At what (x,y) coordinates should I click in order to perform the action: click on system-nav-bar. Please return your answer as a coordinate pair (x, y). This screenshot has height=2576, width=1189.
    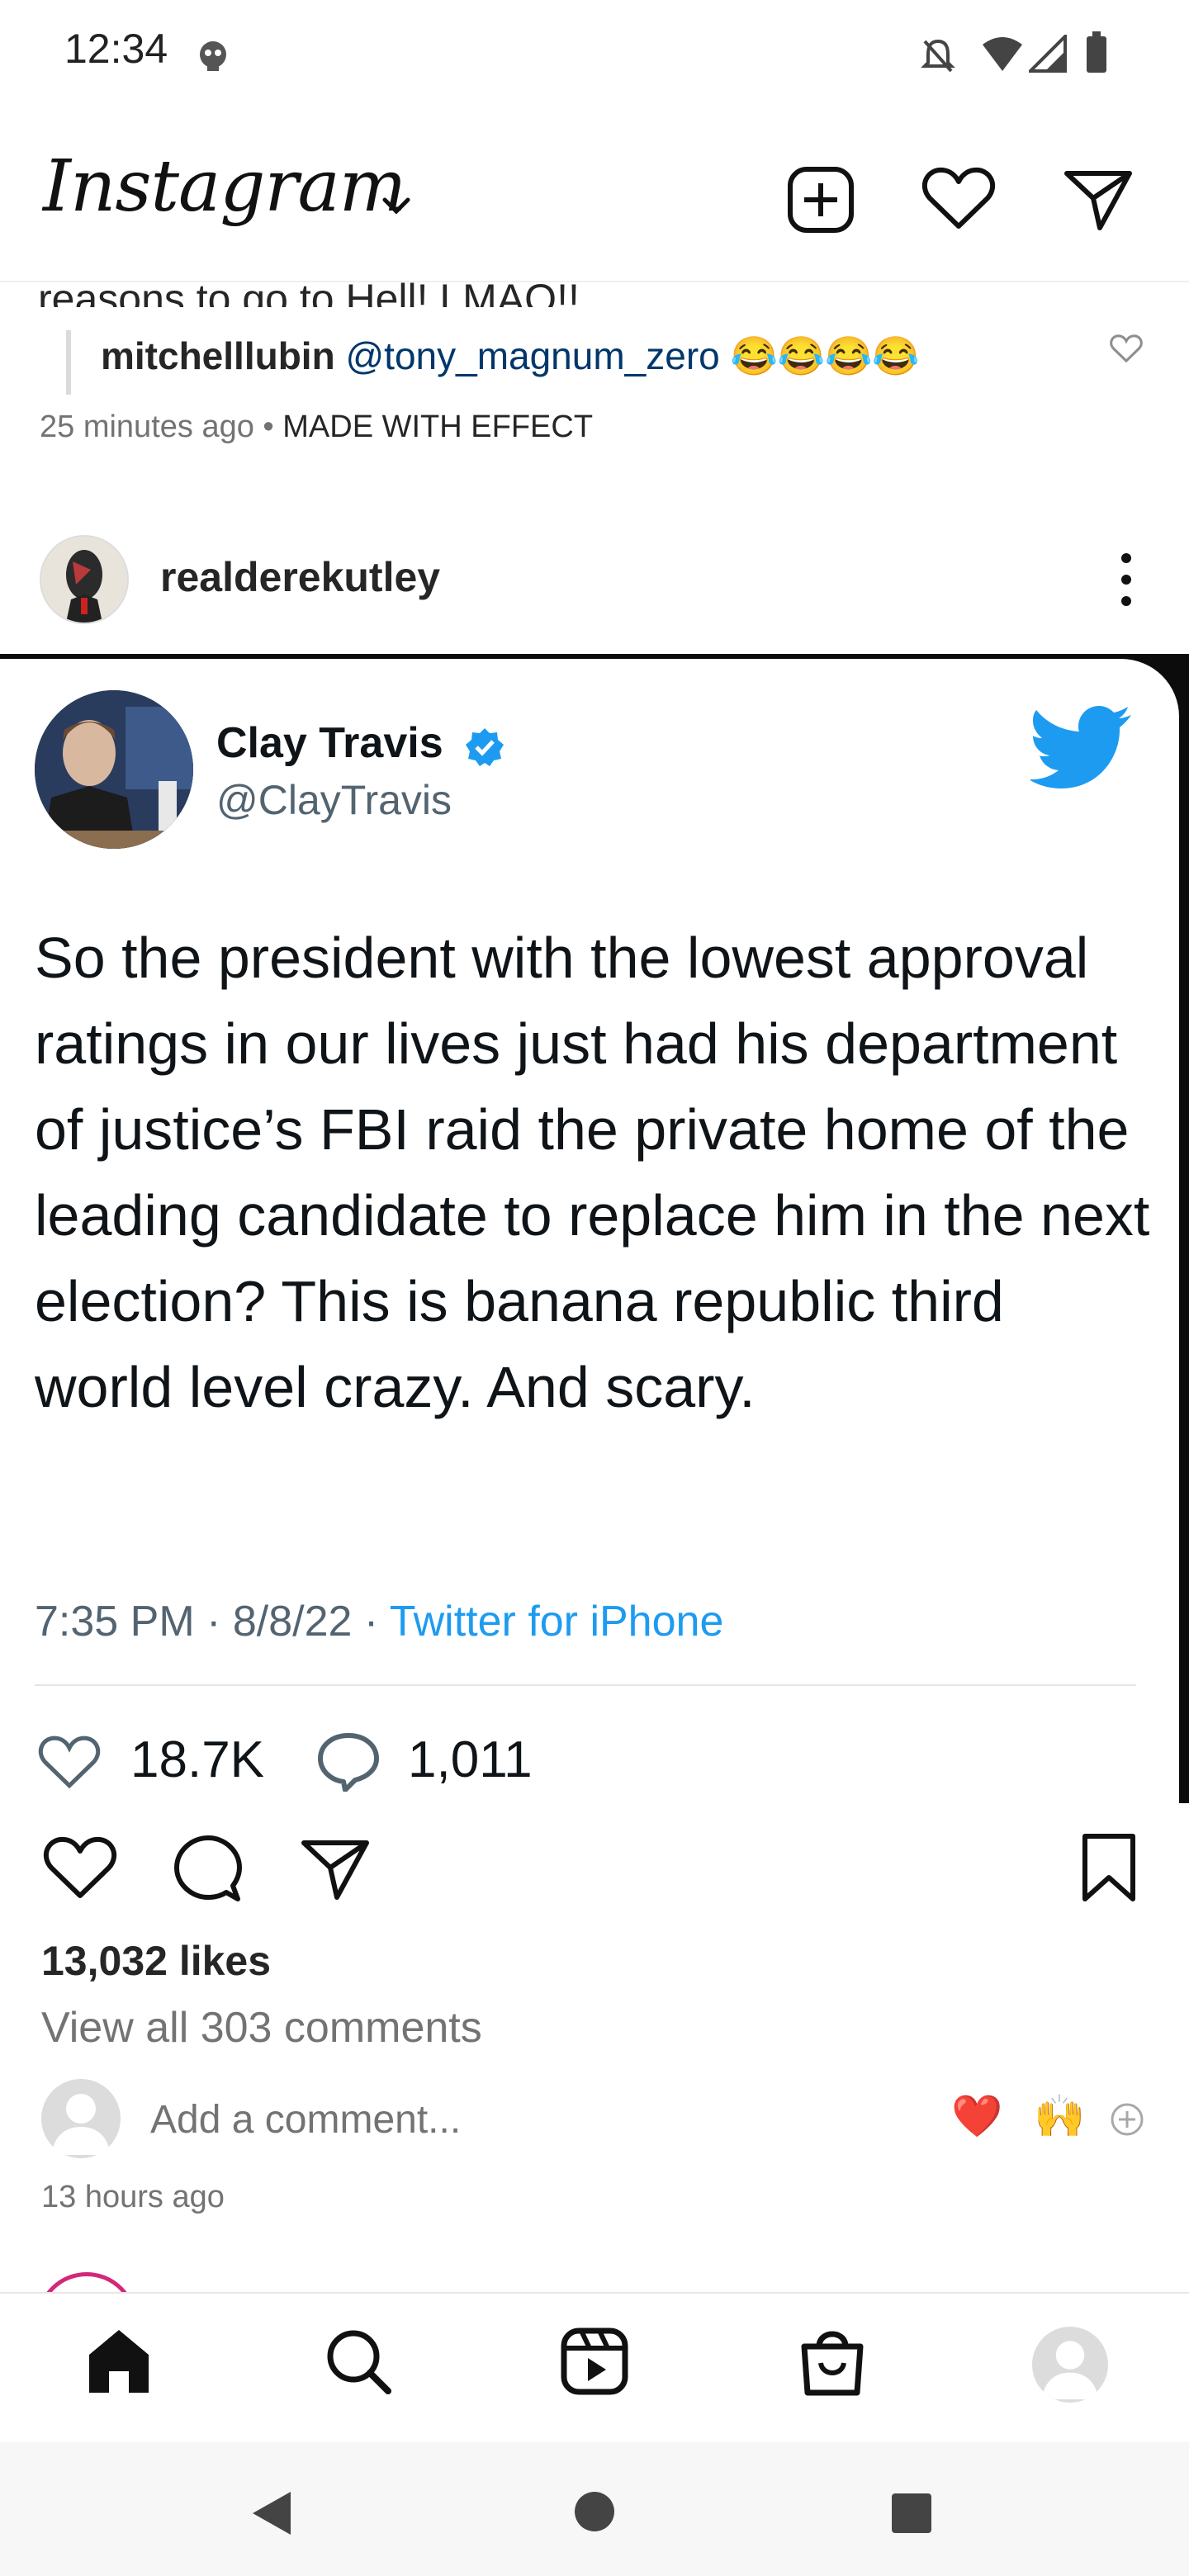
    Looking at the image, I should click on (594, 2509).